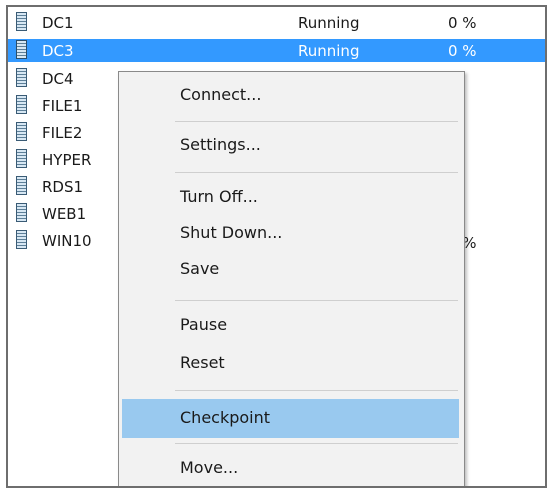 The image size is (550, 489). I want to click on vm-name: DC3, so click(58, 51).